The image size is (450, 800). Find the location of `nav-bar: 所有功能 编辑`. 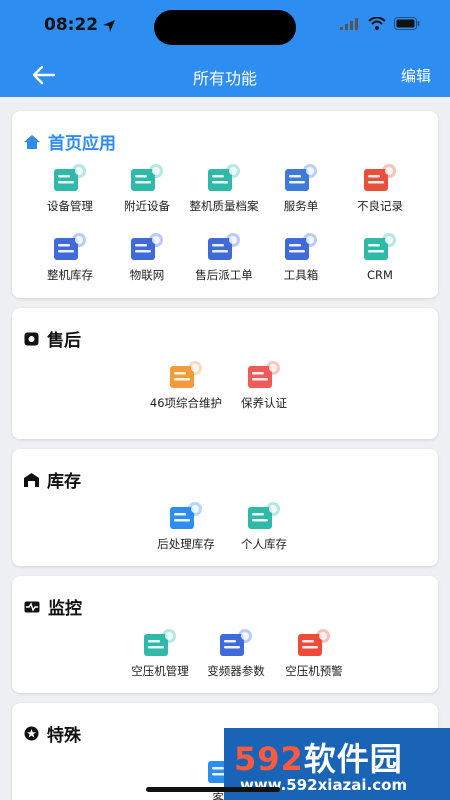

nav-bar: 所有功能 编辑 is located at coordinates (225, 76).